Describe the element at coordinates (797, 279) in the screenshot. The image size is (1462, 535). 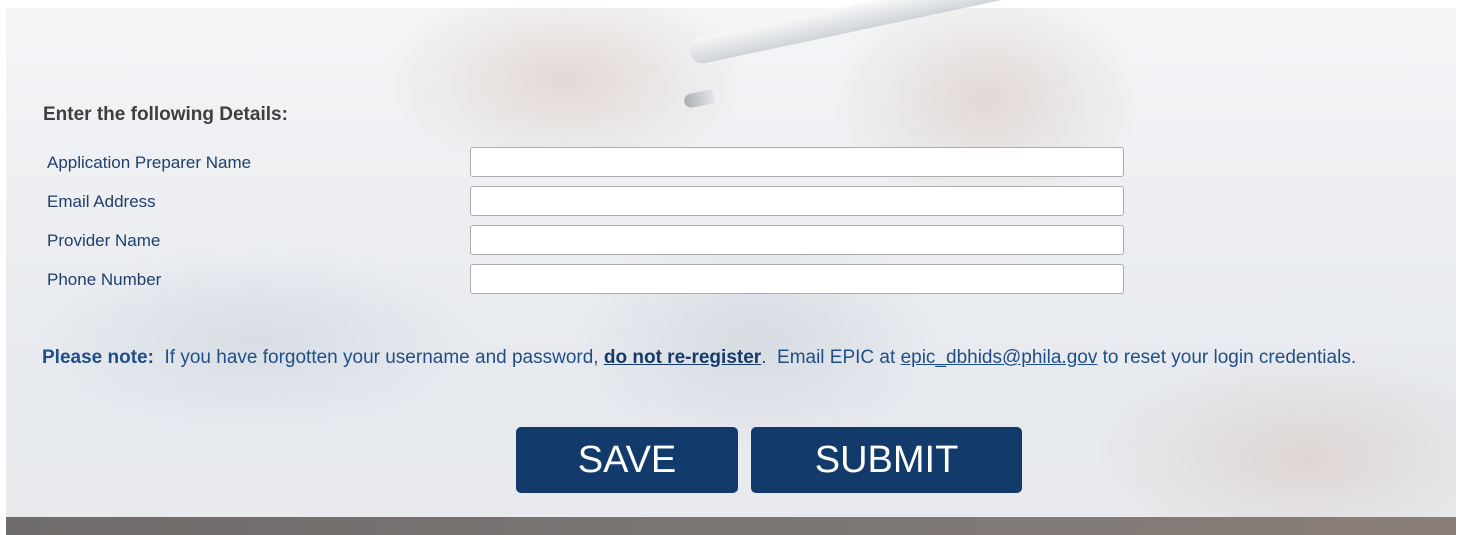
I see `phone-input` at that location.